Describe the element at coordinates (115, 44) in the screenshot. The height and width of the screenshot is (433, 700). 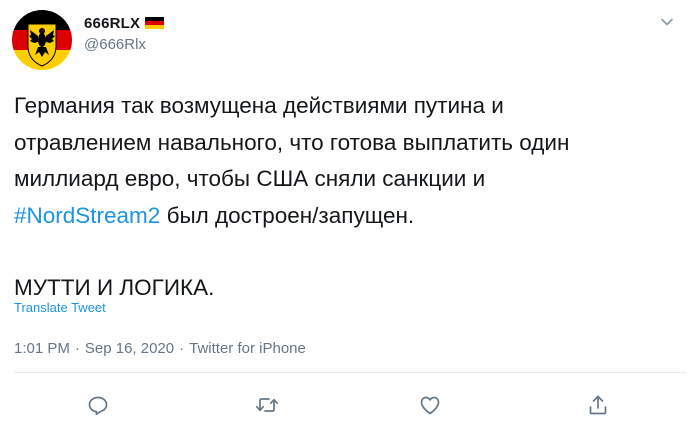
I see `user-handle: @666Rlx` at that location.